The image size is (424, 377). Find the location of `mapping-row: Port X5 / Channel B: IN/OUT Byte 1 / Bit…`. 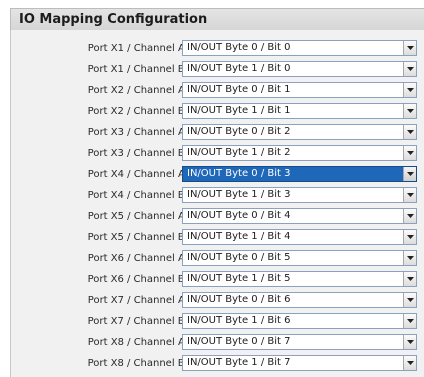

mapping-row: Port X5 / Channel B: IN/OUT Byte 1 / Bit… is located at coordinates (217, 239).